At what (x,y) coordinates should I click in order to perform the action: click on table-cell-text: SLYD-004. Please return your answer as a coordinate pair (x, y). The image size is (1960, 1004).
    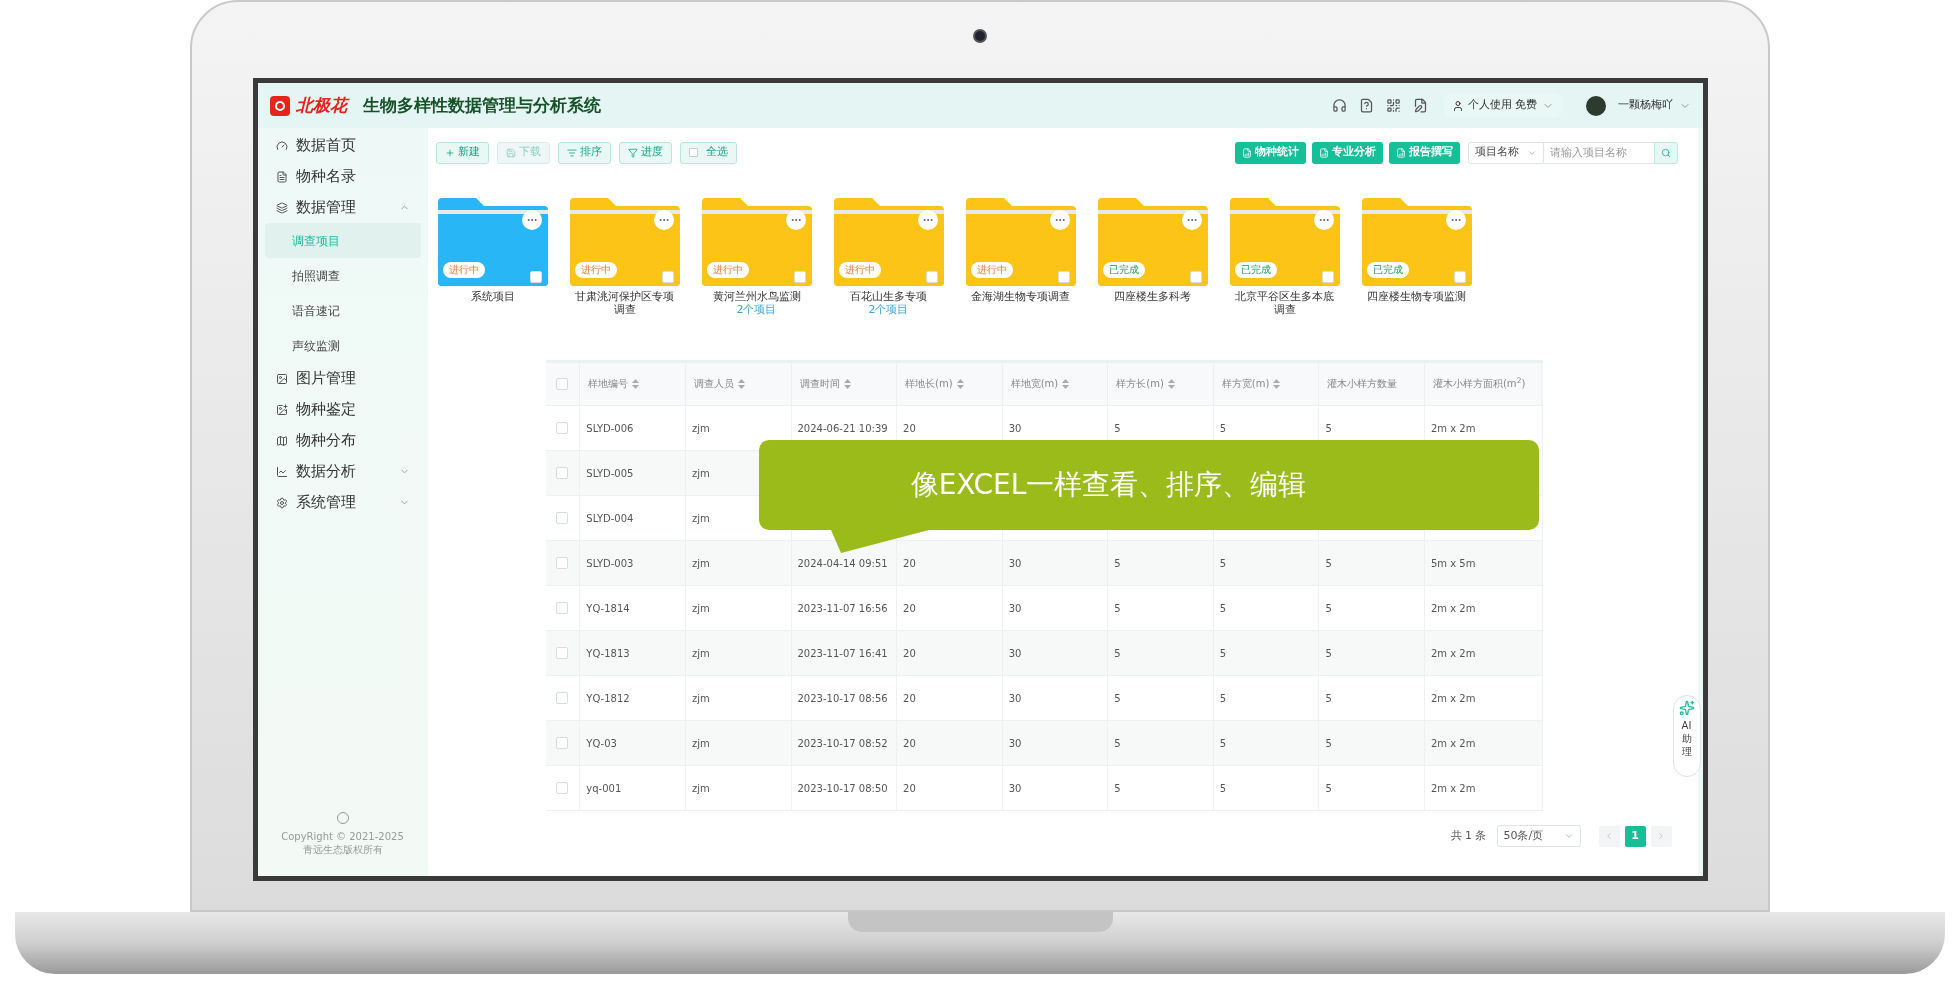
    Looking at the image, I should click on (610, 518).